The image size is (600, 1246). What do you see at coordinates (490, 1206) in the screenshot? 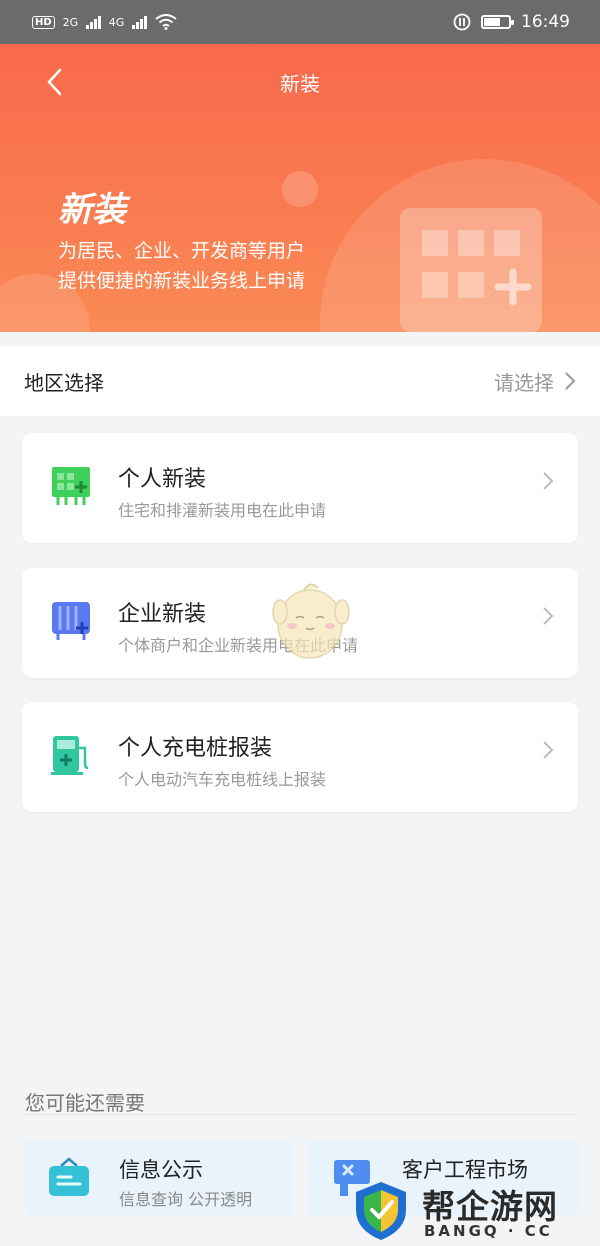
I see `site-name: 帮企游网` at bounding box center [490, 1206].